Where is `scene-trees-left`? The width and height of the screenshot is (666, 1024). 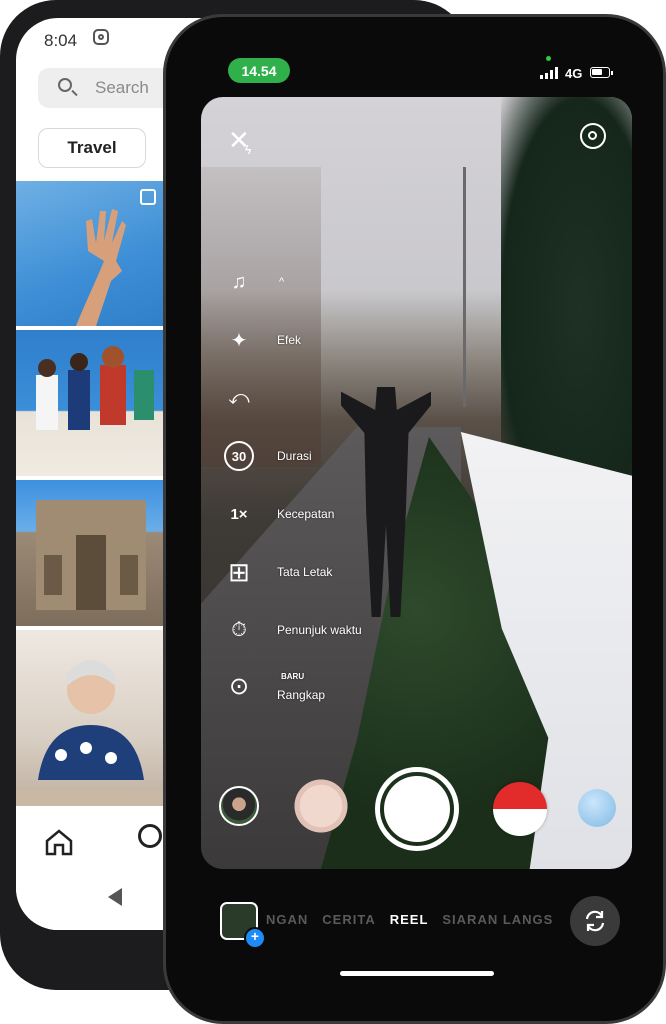
scene-trees-left is located at coordinates (261, 317).